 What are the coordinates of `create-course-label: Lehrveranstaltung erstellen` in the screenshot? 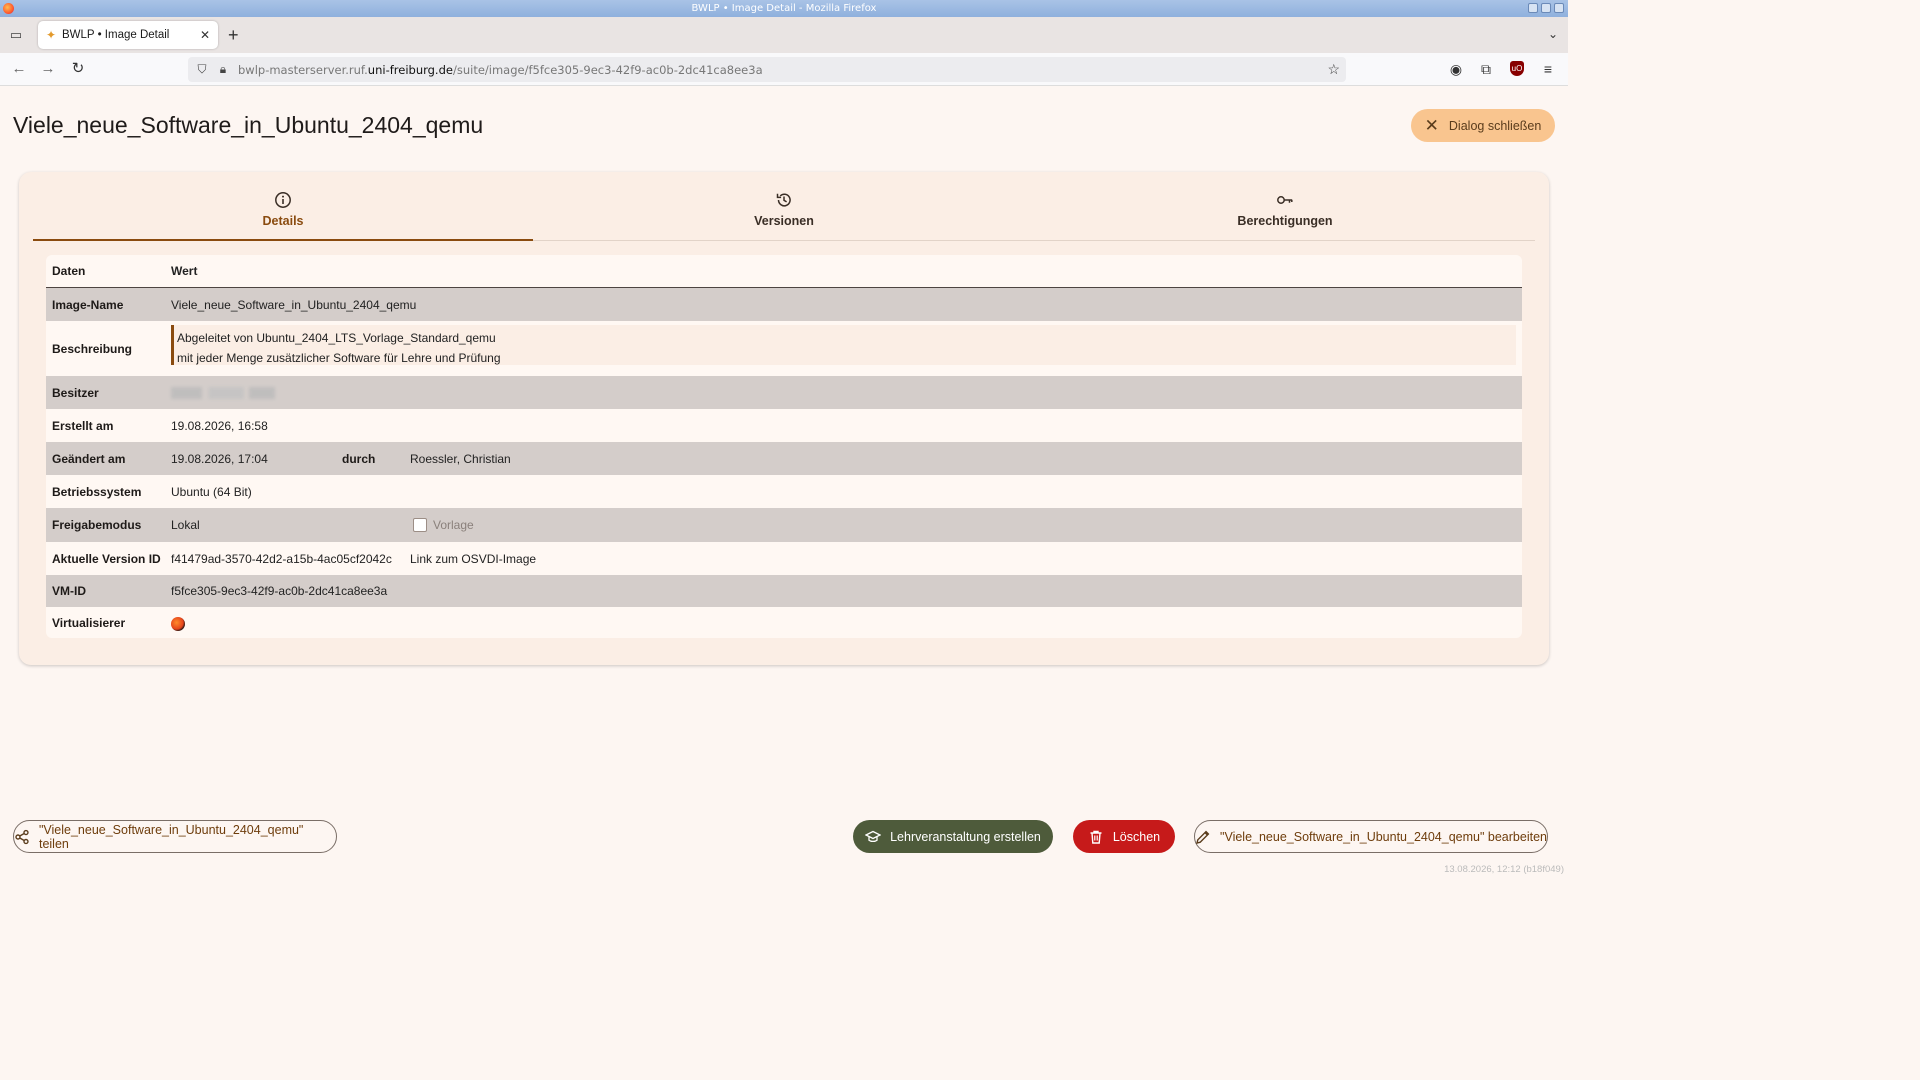 It's located at (965, 836).